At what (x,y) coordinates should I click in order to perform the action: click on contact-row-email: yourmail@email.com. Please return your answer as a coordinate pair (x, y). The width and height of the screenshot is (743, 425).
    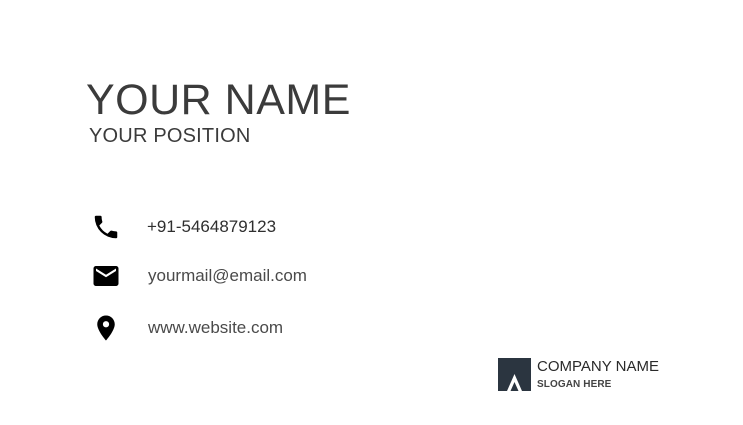
    Looking at the image, I should click on (198, 276).